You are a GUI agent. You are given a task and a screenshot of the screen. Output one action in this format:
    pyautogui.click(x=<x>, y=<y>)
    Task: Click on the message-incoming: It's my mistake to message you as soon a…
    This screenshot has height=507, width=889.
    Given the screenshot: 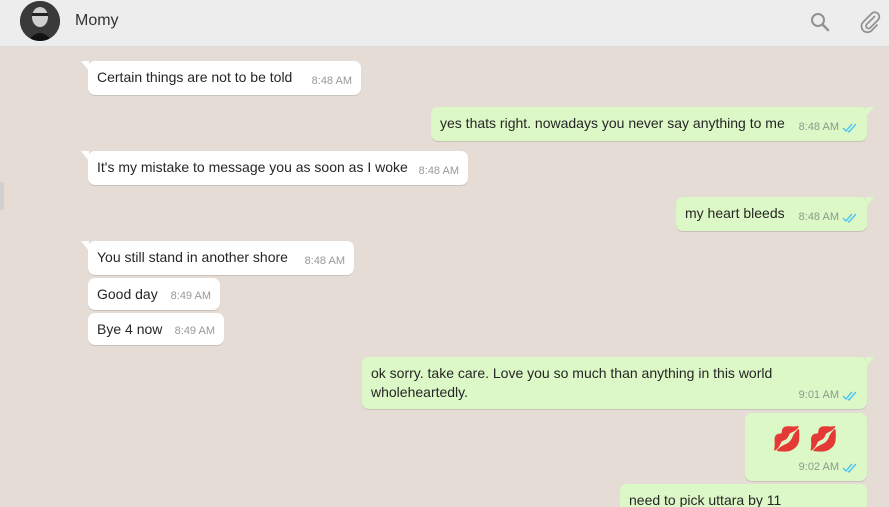 What is the action you would take?
    pyautogui.click(x=274, y=168)
    